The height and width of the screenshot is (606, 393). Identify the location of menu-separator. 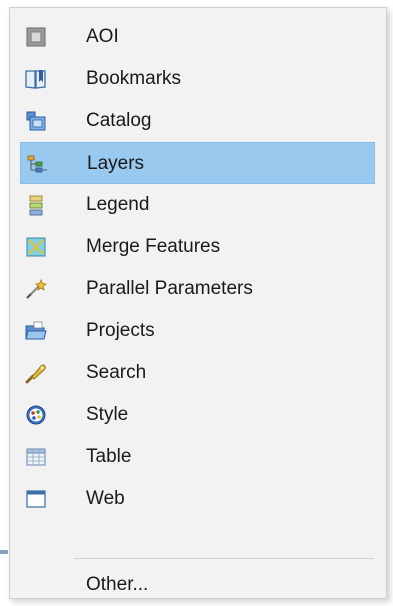
(224, 558).